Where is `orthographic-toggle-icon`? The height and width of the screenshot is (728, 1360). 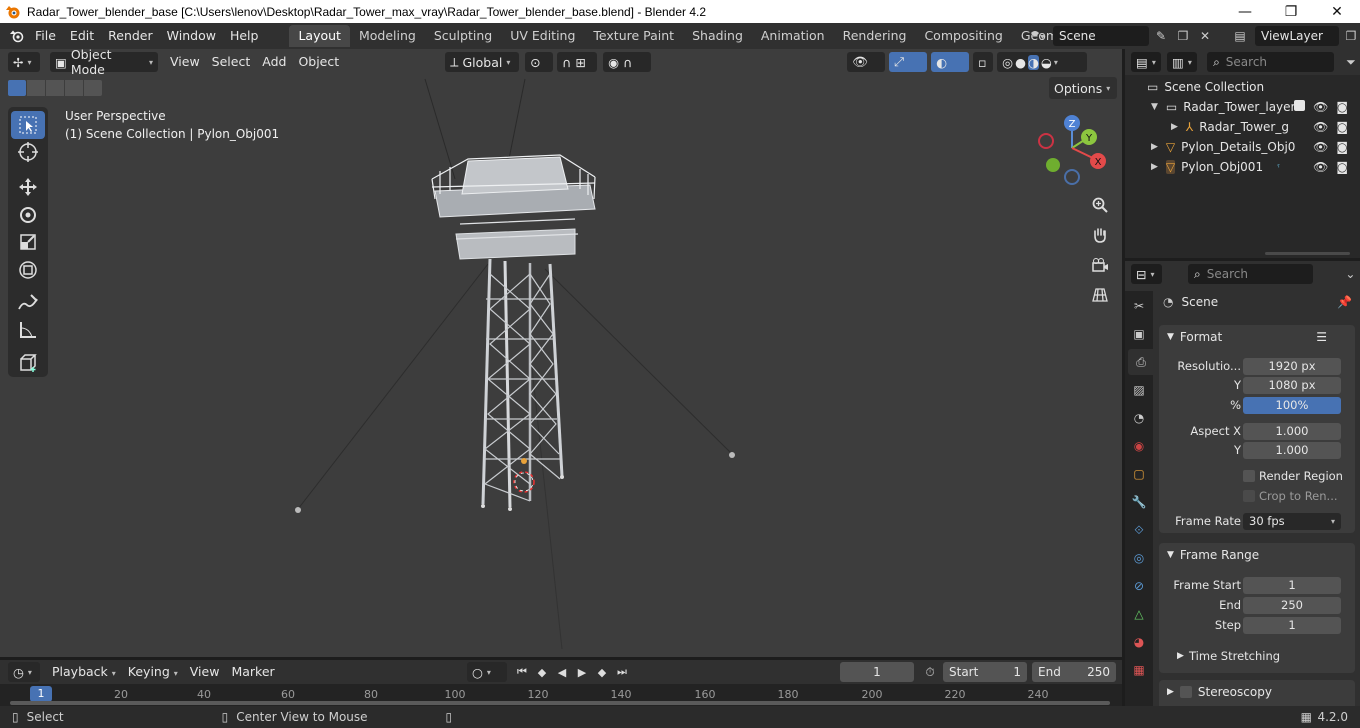 orthographic-toggle-icon is located at coordinates (1100, 295).